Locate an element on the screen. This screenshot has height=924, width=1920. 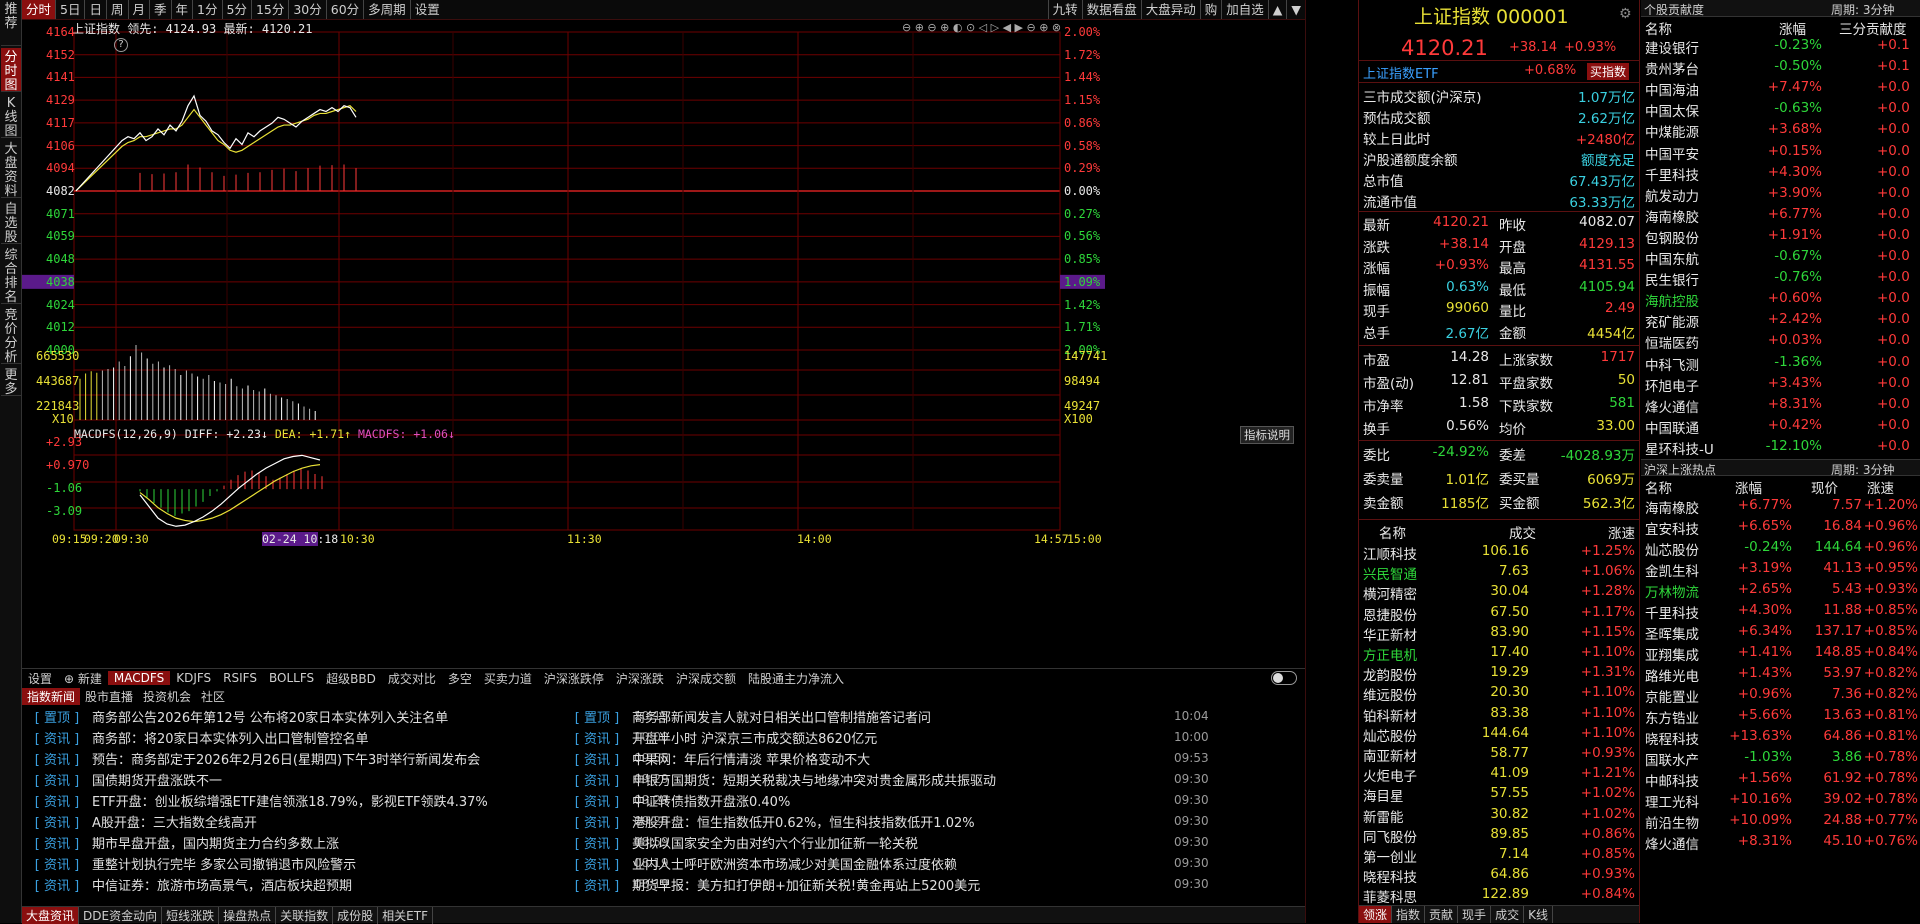
contrib-stock-name: 中国东航 is located at coordinates (1672, 258).